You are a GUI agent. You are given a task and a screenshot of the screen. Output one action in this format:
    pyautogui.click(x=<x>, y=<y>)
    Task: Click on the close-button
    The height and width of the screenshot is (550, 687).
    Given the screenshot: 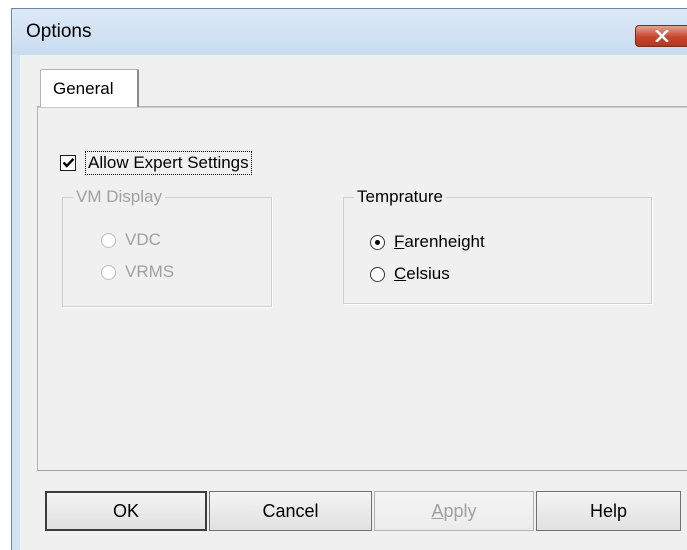 What is the action you would take?
    pyautogui.click(x=661, y=36)
    